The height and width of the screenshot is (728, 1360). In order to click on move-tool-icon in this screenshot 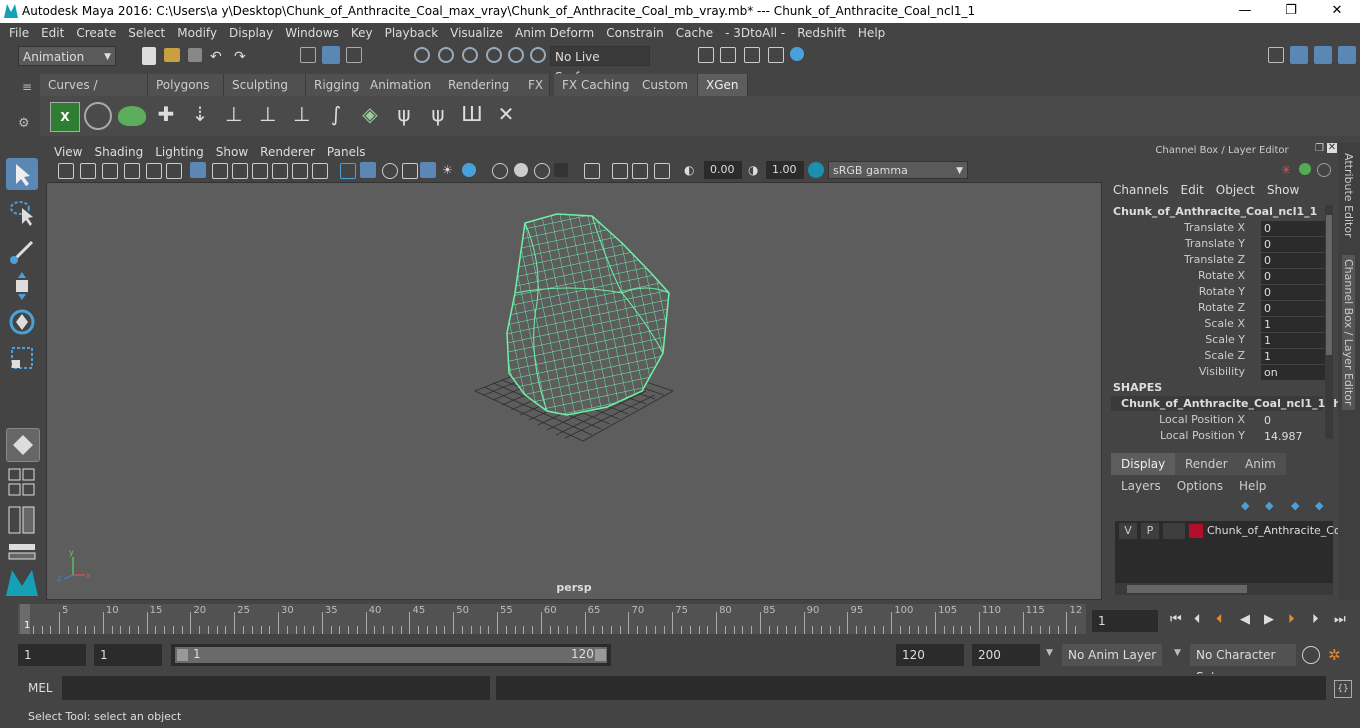, I will do `click(22, 286)`.